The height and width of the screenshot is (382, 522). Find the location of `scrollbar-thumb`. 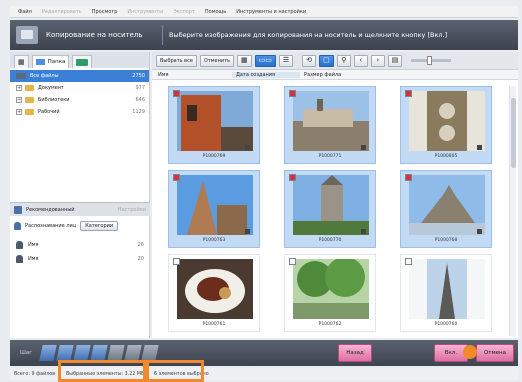

scrollbar-thumb is located at coordinates (513, 133).